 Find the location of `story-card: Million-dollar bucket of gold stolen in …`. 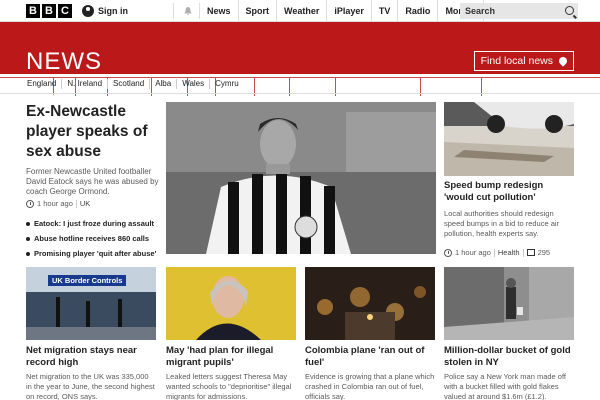

story-card: Million-dollar bucket of gold stolen in … is located at coordinates (509, 333).